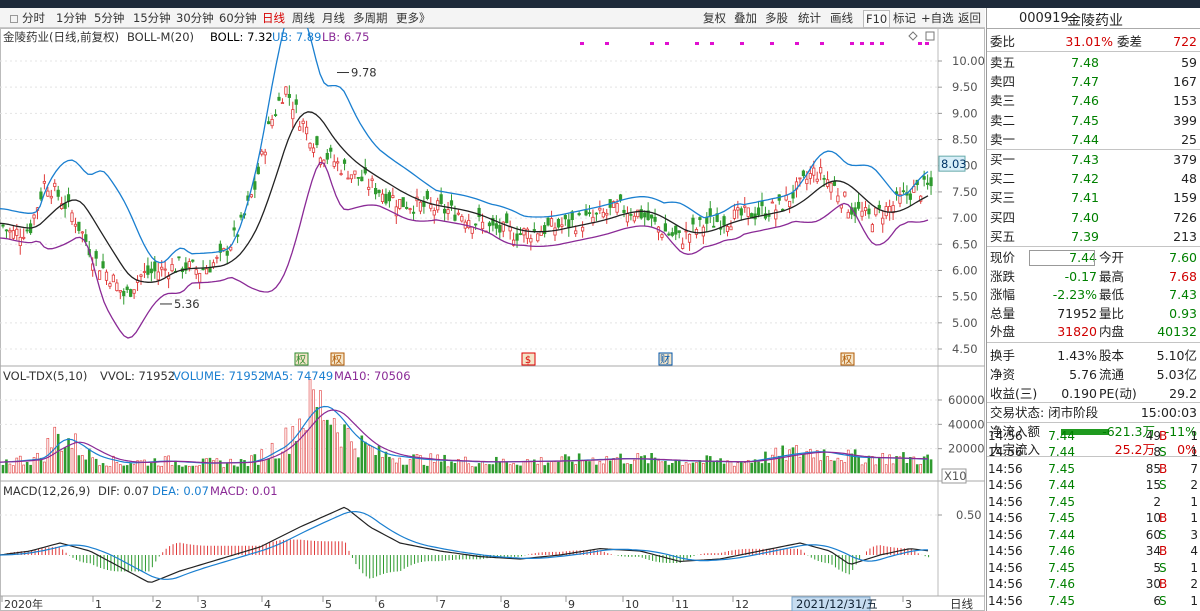  What do you see at coordinates (33, 18) in the screenshot?
I see `period-tab-0: 分时` at bounding box center [33, 18].